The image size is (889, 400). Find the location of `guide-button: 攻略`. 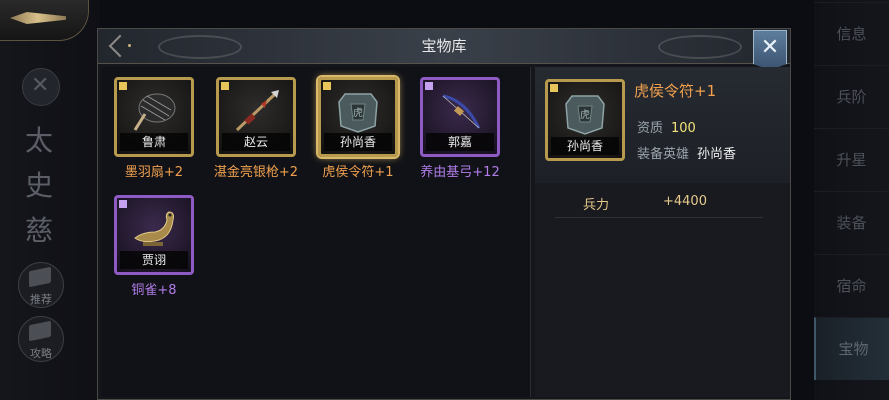

guide-button: 攻略 is located at coordinates (41, 339).